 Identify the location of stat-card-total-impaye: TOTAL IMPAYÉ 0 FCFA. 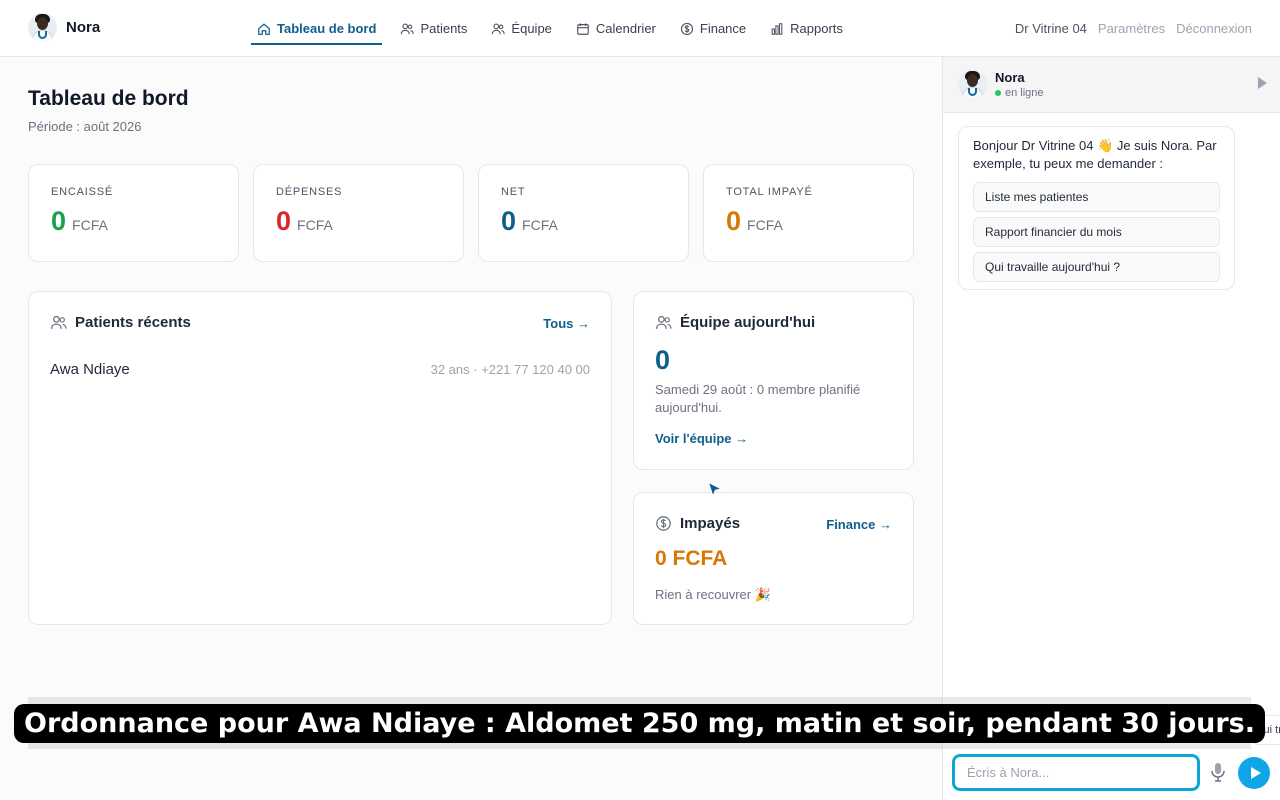
(808, 213).